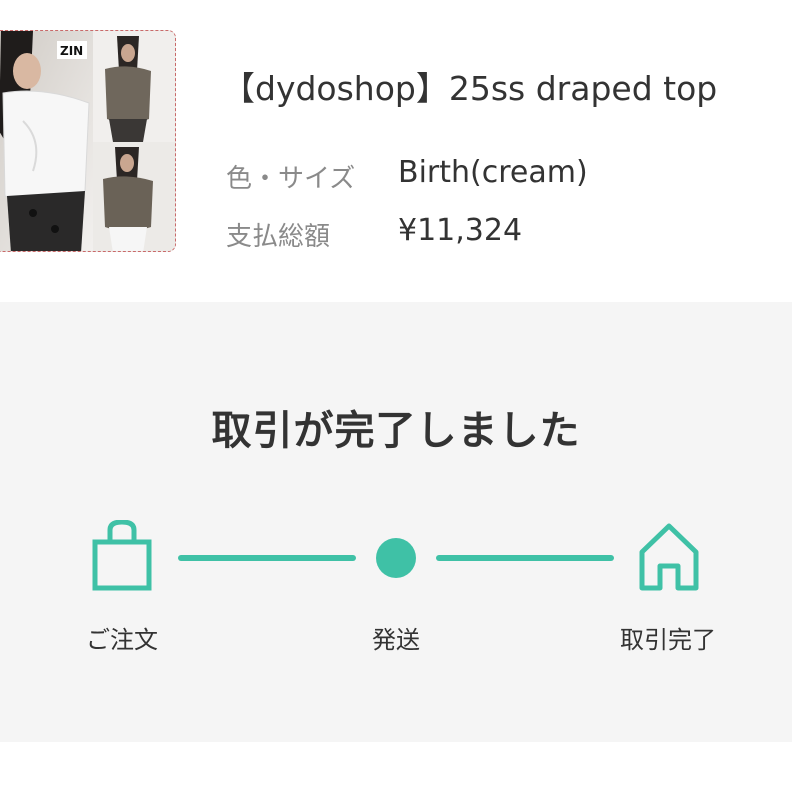 This screenshot has height=792, width=792. I want to click on status-heading: 取引が完了しました, so click(396, 431).